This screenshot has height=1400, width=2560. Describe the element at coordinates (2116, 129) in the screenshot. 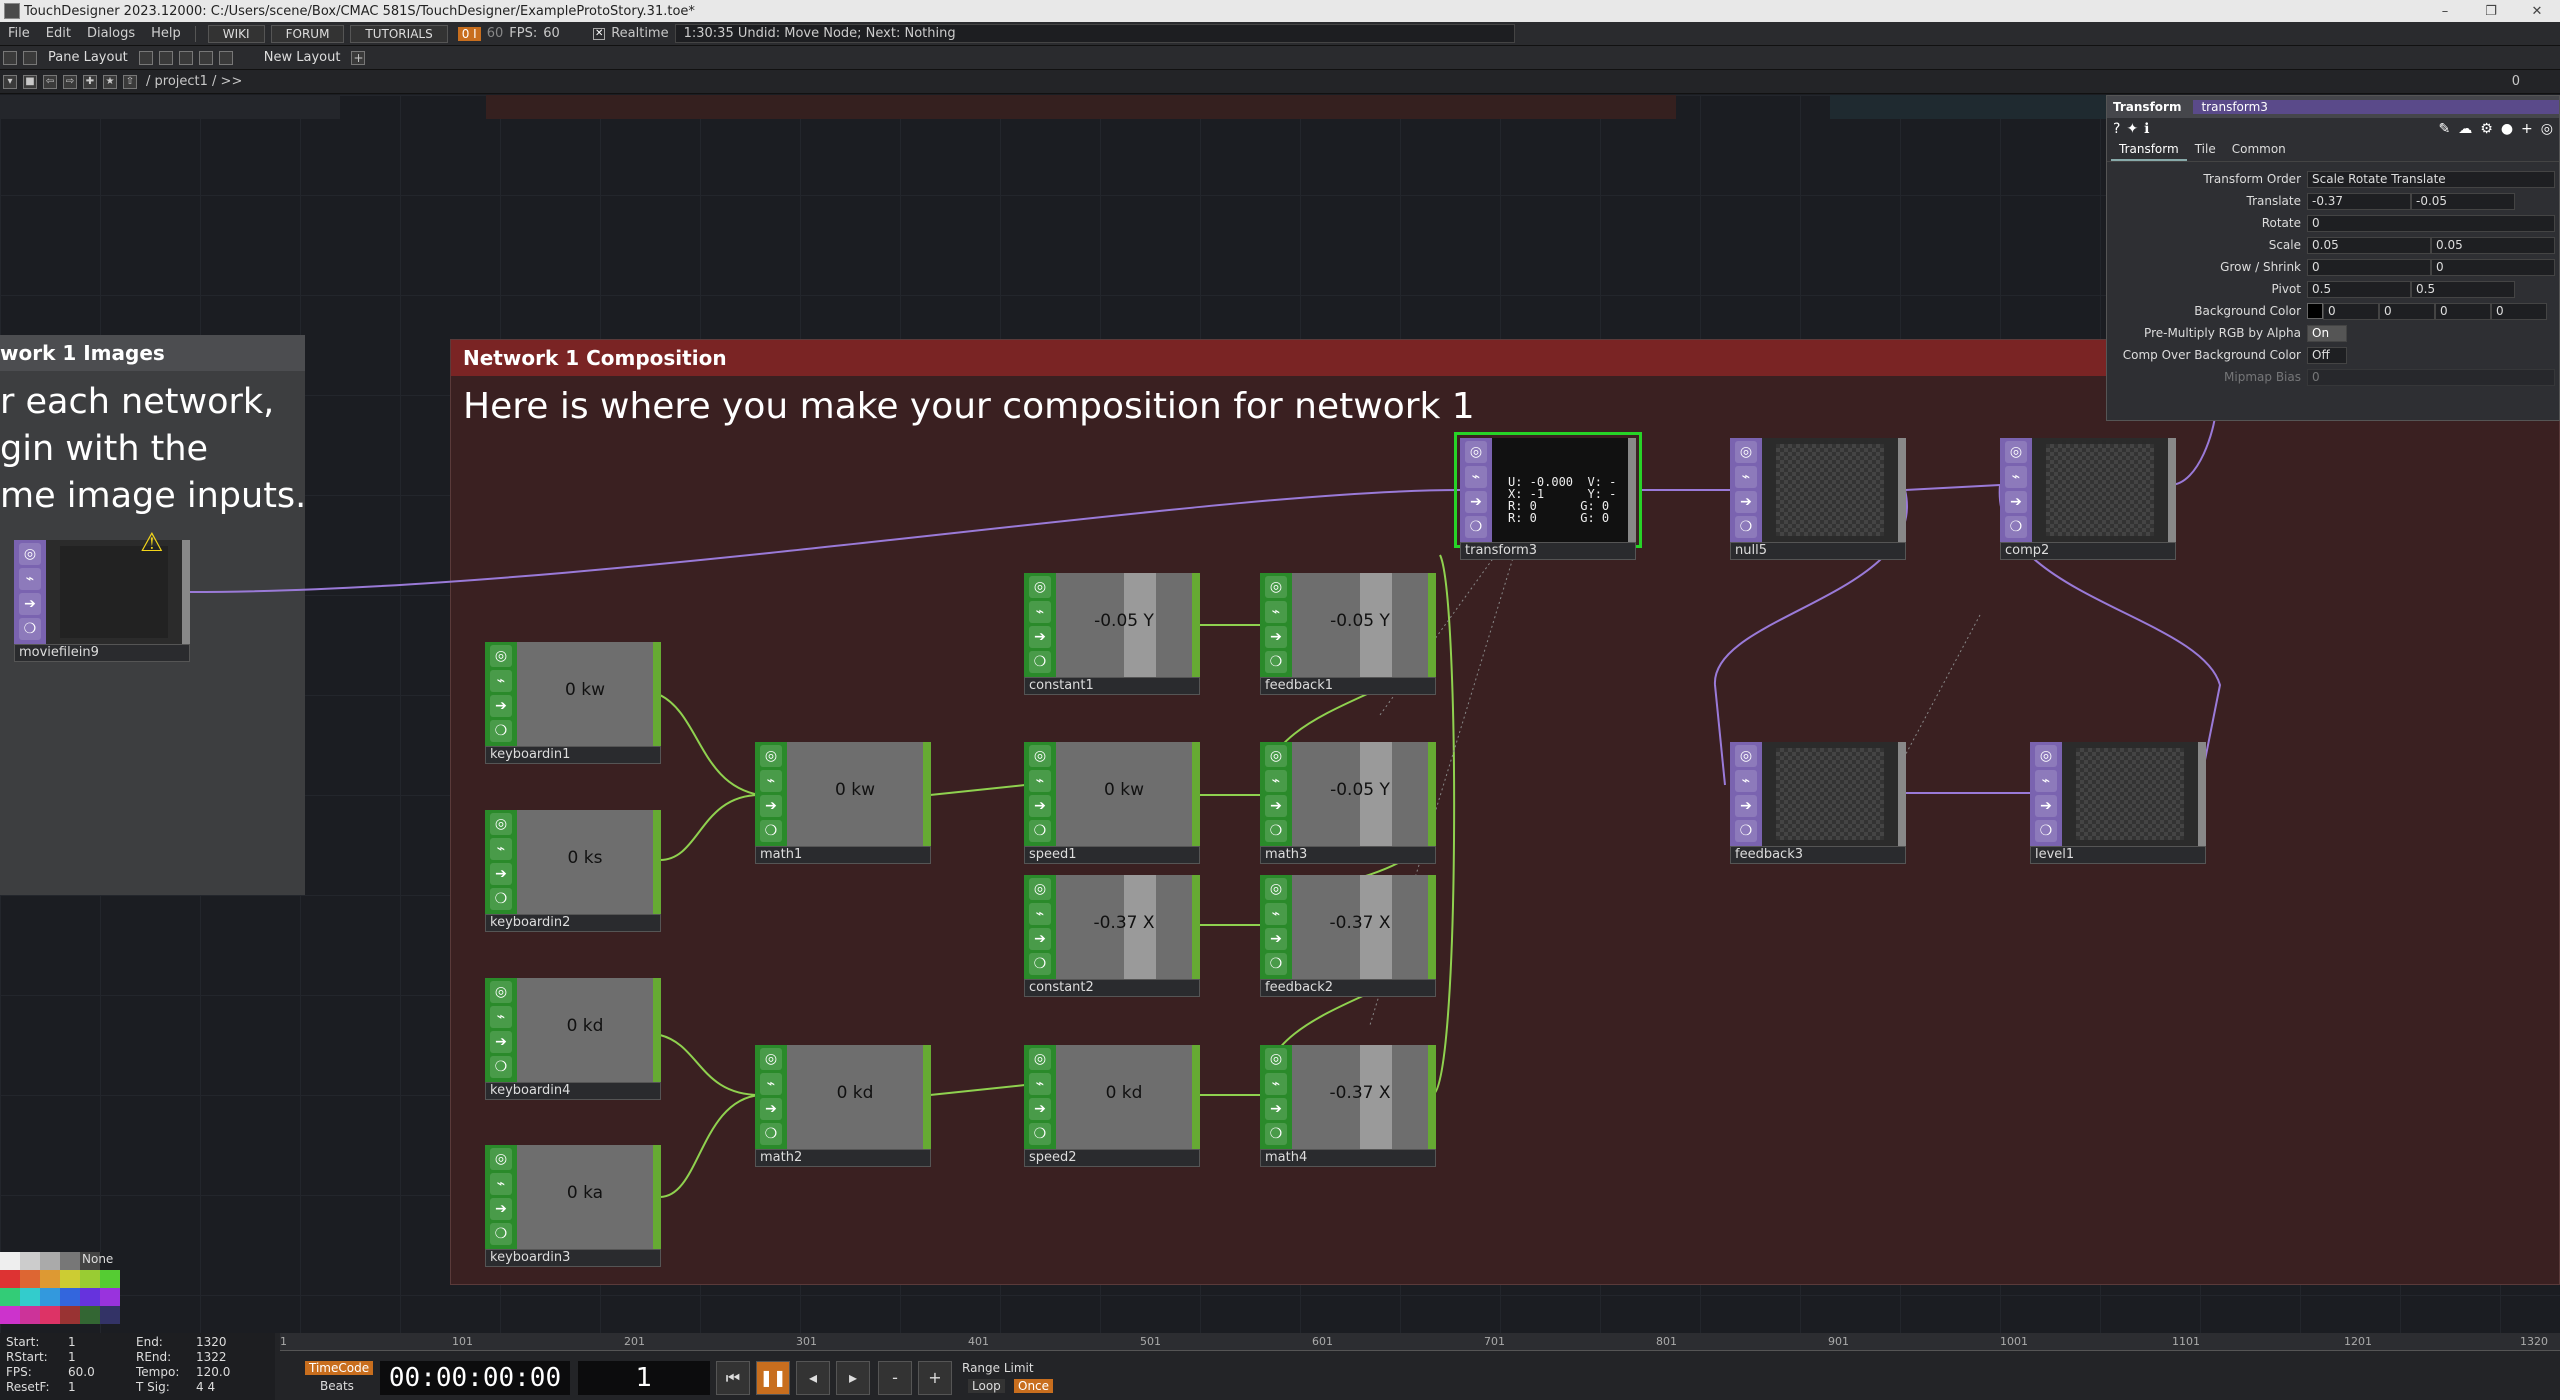

I see `help-icon: ?` at that location.